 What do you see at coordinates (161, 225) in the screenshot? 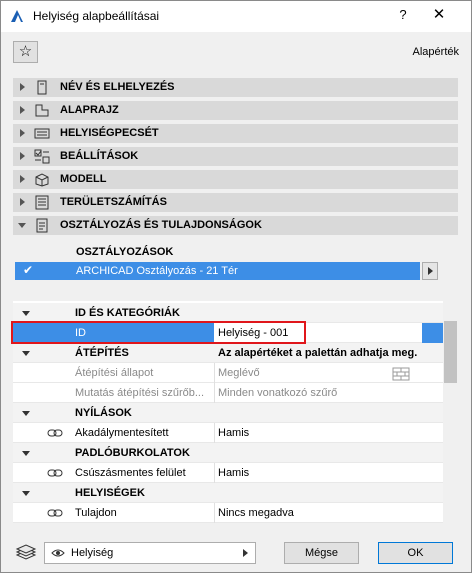
I see `panel-label: OSZTÁLYOZÁS ÉS TULAJDONSÁGOK` at bounding box center [161, 225].